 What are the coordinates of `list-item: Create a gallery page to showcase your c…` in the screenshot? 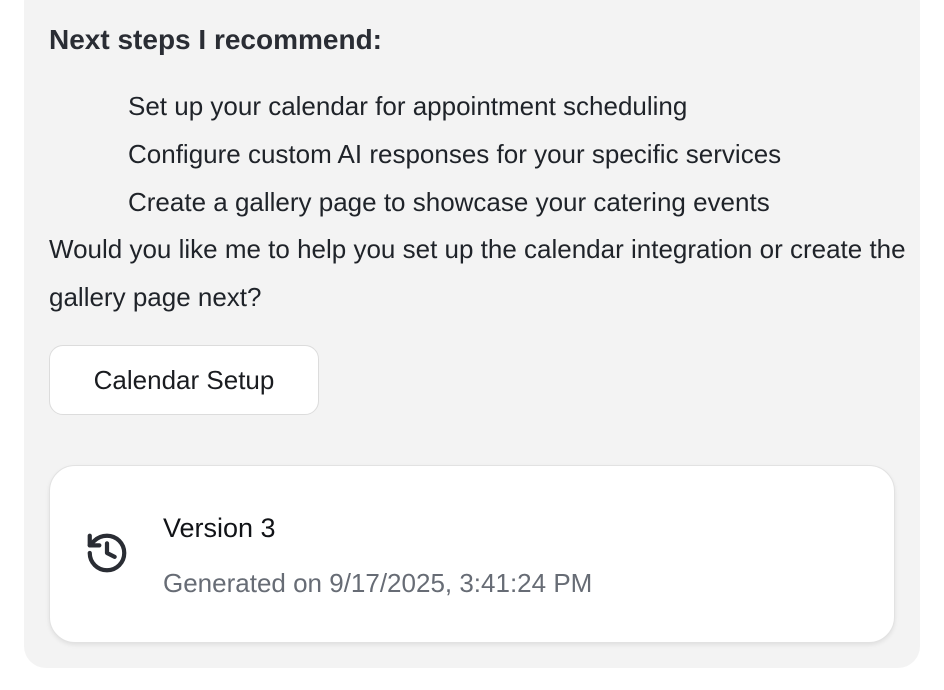 It's located at (449, 202).